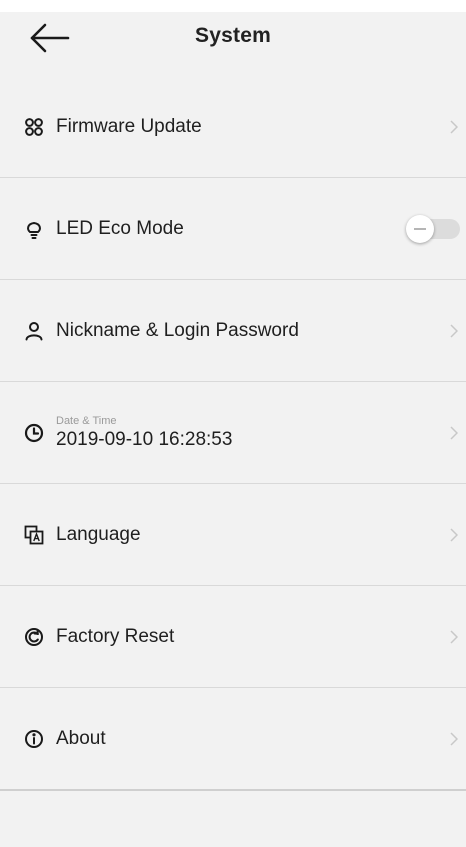 The image size is (466, 847). I want to click on bulb-icon, so click(34, 229).